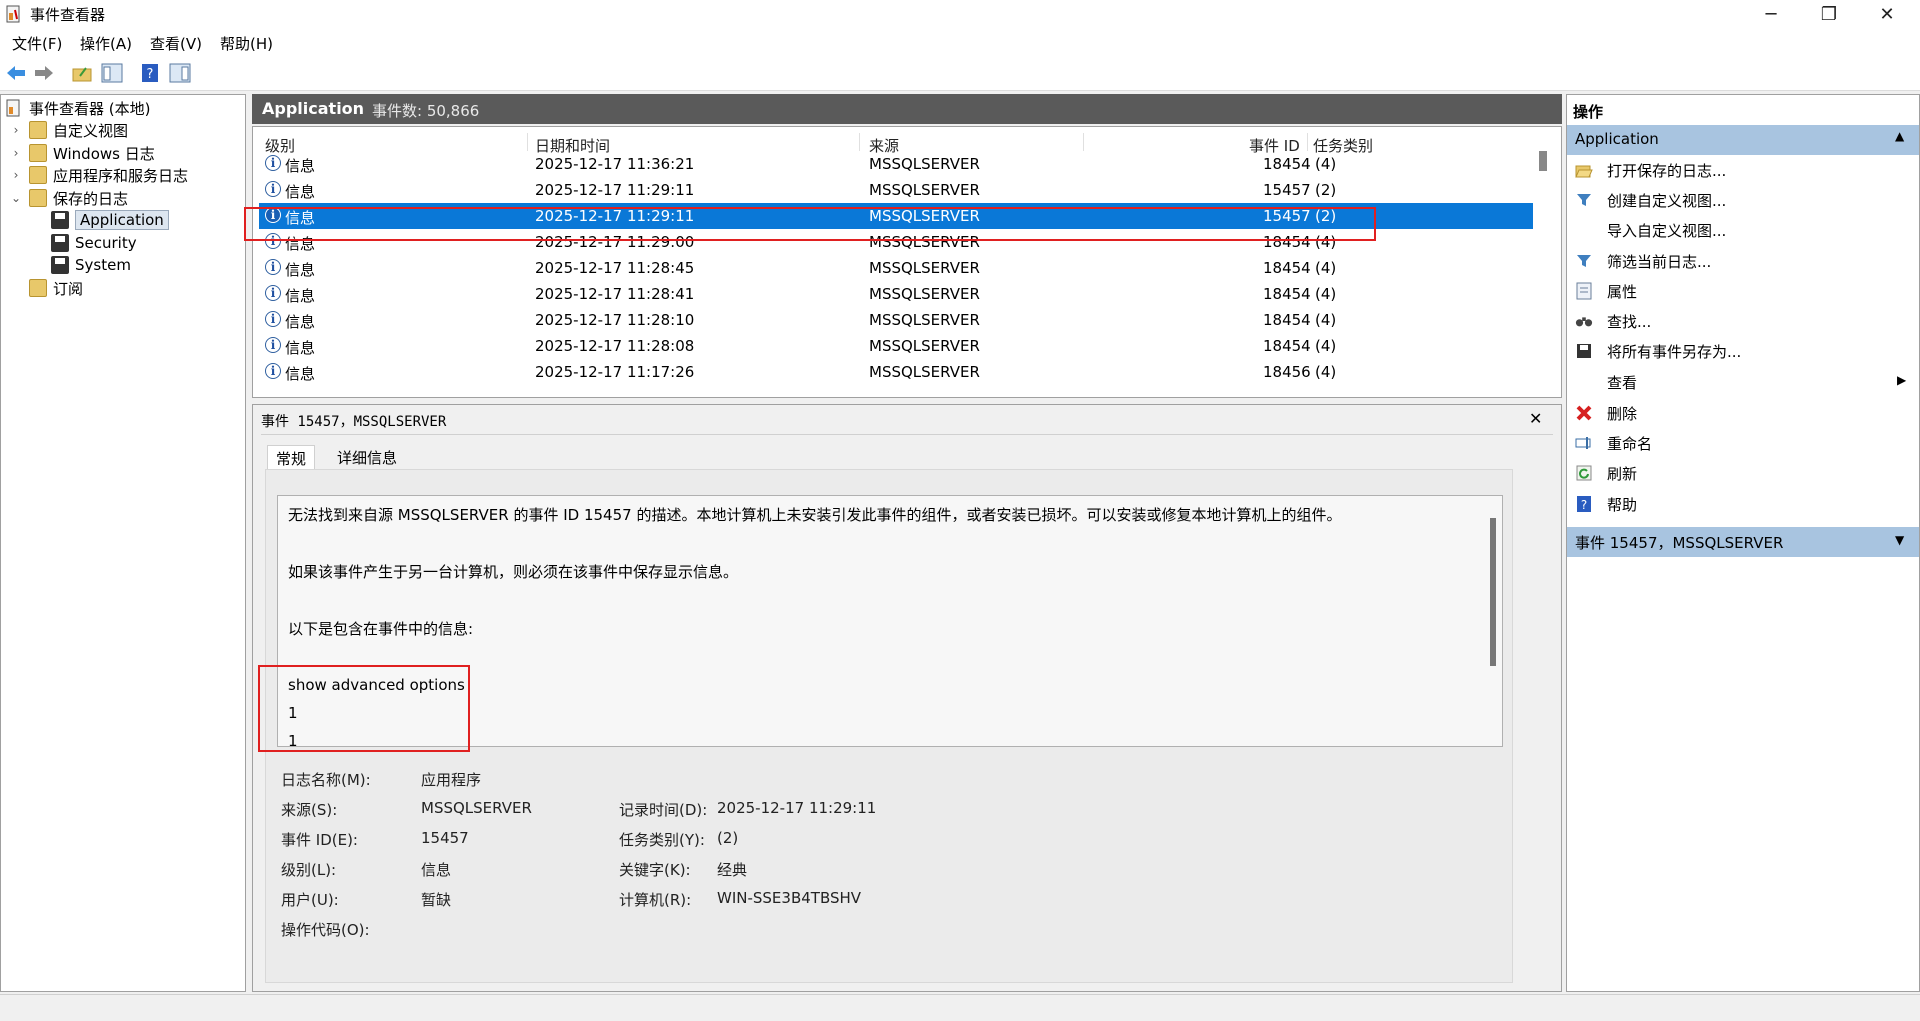 The height and width of the screenshot is (1021, 1920). What do you see at coordinates (1887, 14) in the screenshot?
I see `close-window-button: ✕` at bounding box center [1887, 14].